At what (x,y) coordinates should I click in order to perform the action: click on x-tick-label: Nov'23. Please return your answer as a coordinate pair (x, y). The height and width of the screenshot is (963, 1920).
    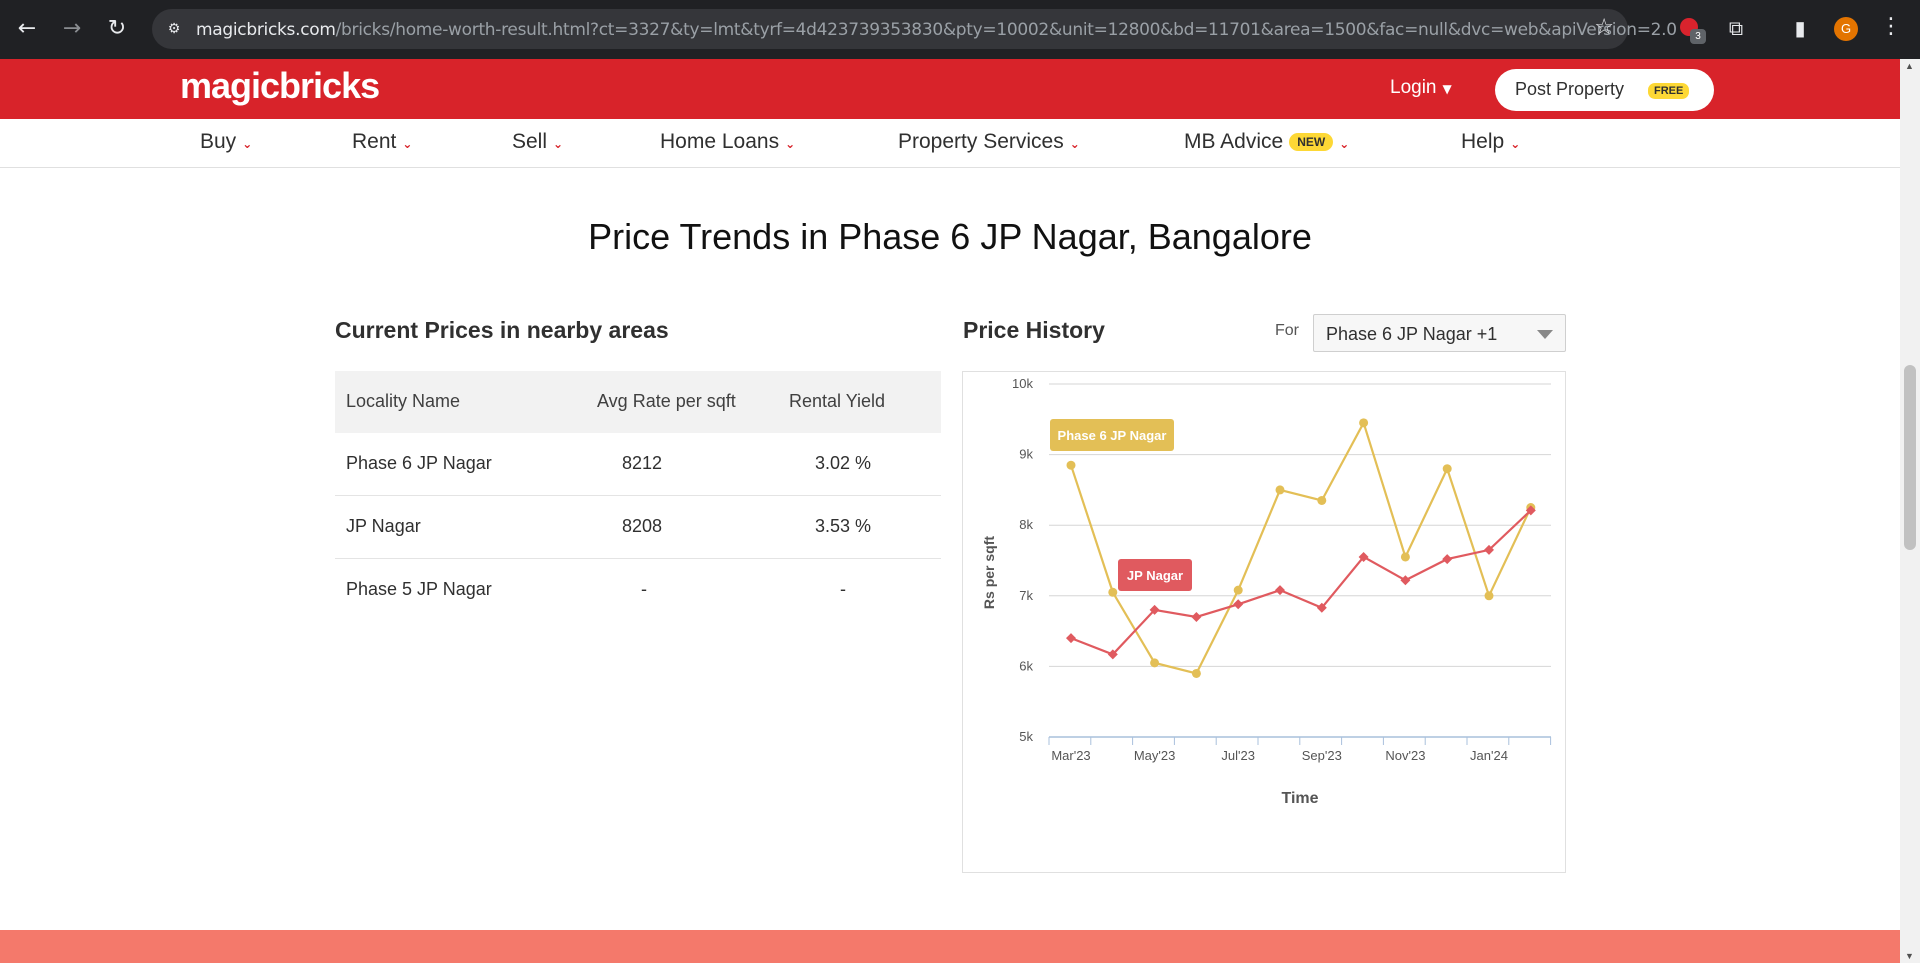
    Looking at the image, I should click on (1405, 755).